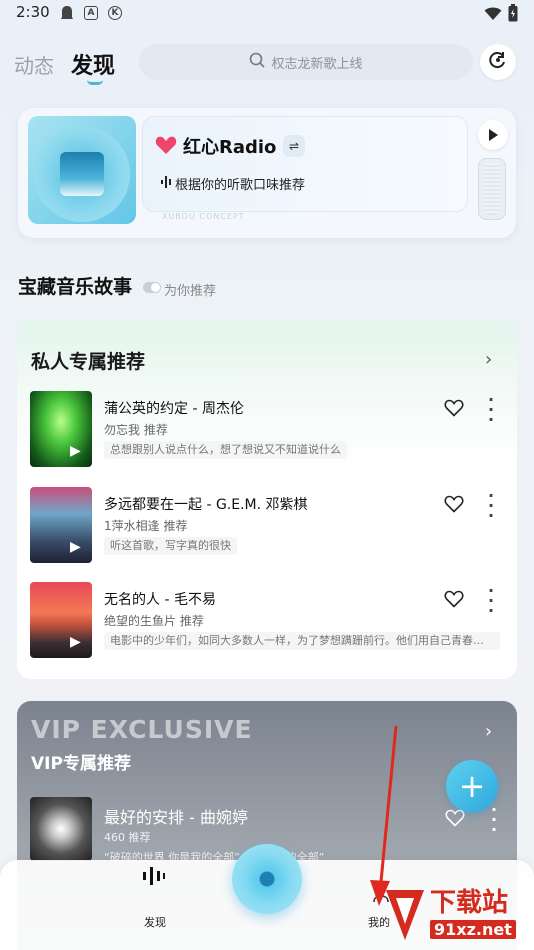 The width and height of the screenshot is (534, 950). What do you see at coordinates (260, 62) in the screenshot?
I see `search-icon` at bounding box center [260, 62].